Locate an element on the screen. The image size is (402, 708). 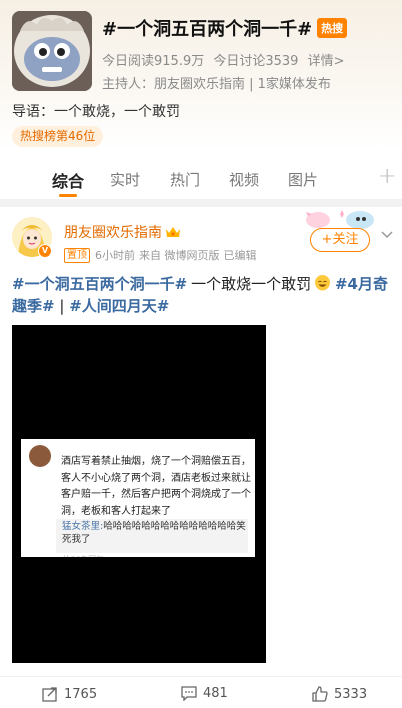
comment-button: 481 is located at coordinates (204, 693).